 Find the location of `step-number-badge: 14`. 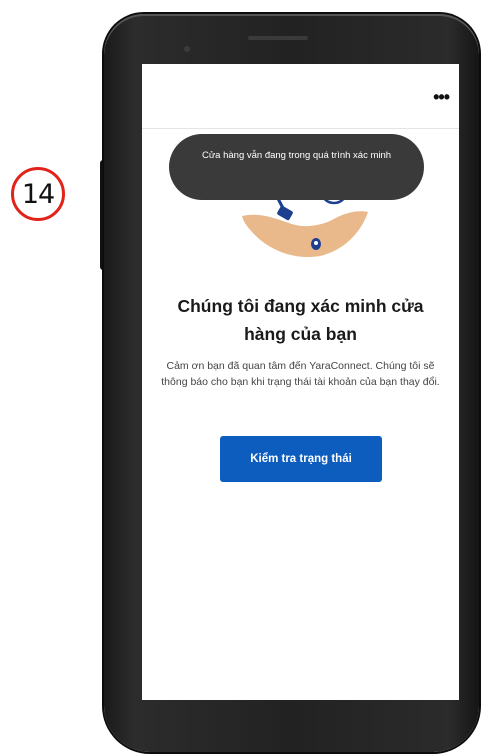

step-number-badge: 14 is located at coordinates (38, 194).